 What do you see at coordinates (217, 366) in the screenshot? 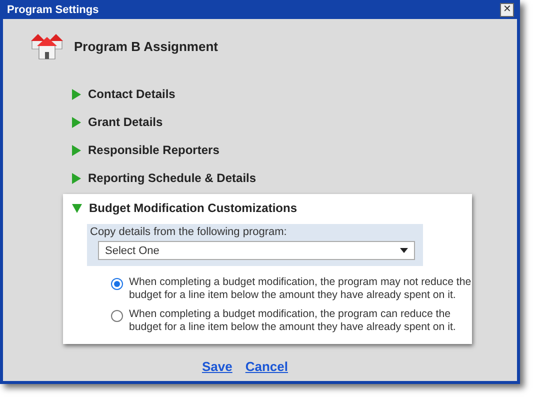
I see `link-button: Save` at bounding box center [217, 366].